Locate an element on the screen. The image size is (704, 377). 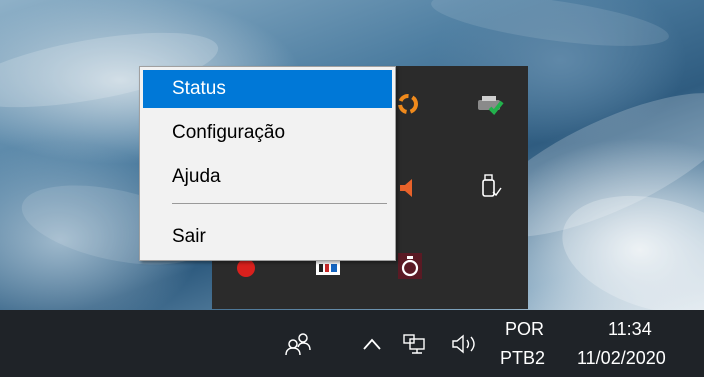
speaker-app-icon is located at coordinates (408, 188).